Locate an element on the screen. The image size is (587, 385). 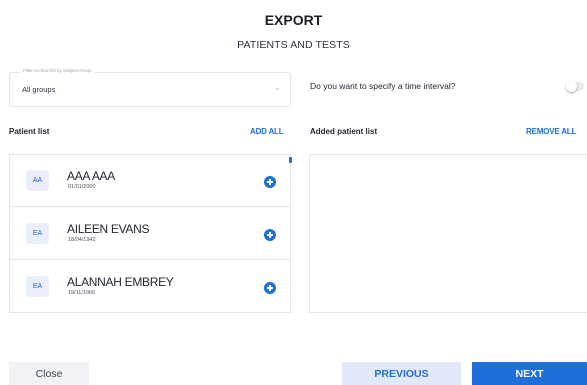
added-patient-list-heading: Added patient list is located at coordinates (344, 131).